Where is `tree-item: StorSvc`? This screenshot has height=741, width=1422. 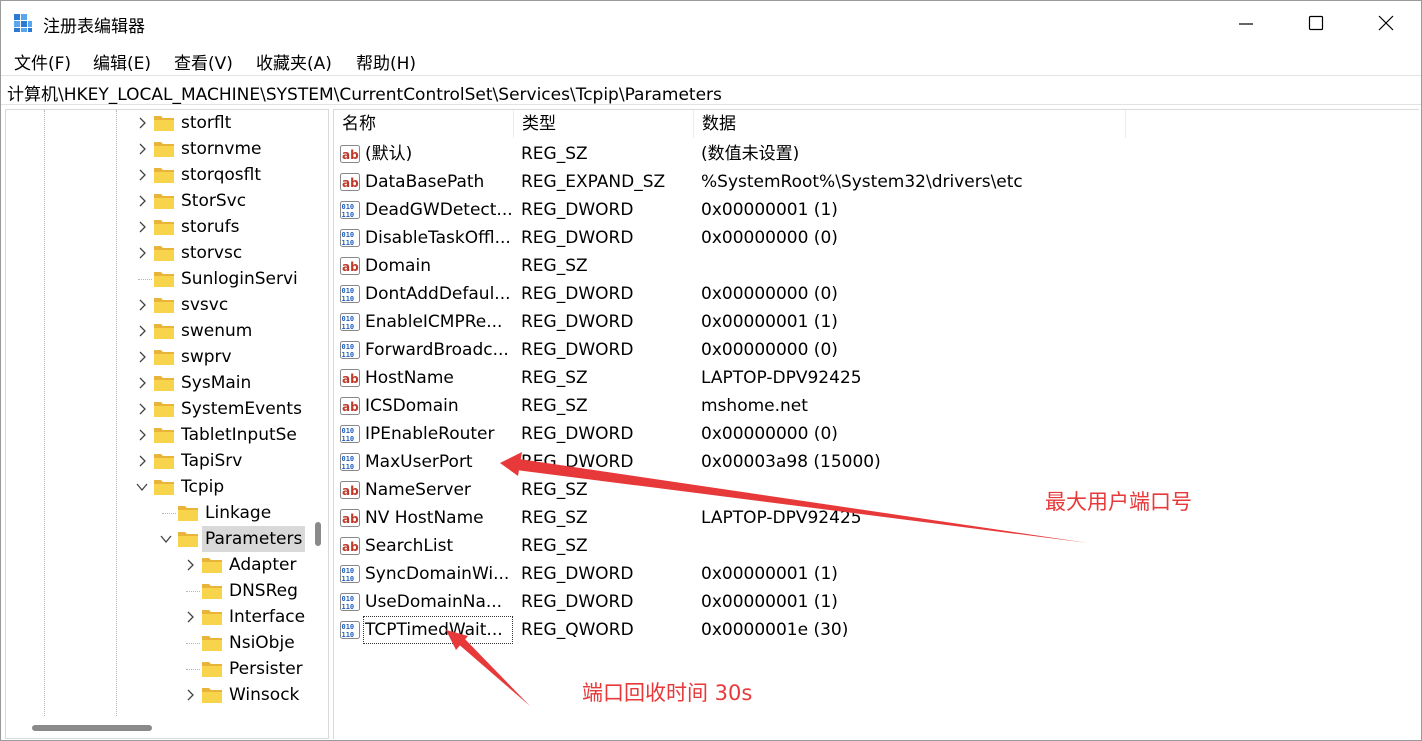
tree-item: StorSvc is located at coordinates (232, 201).